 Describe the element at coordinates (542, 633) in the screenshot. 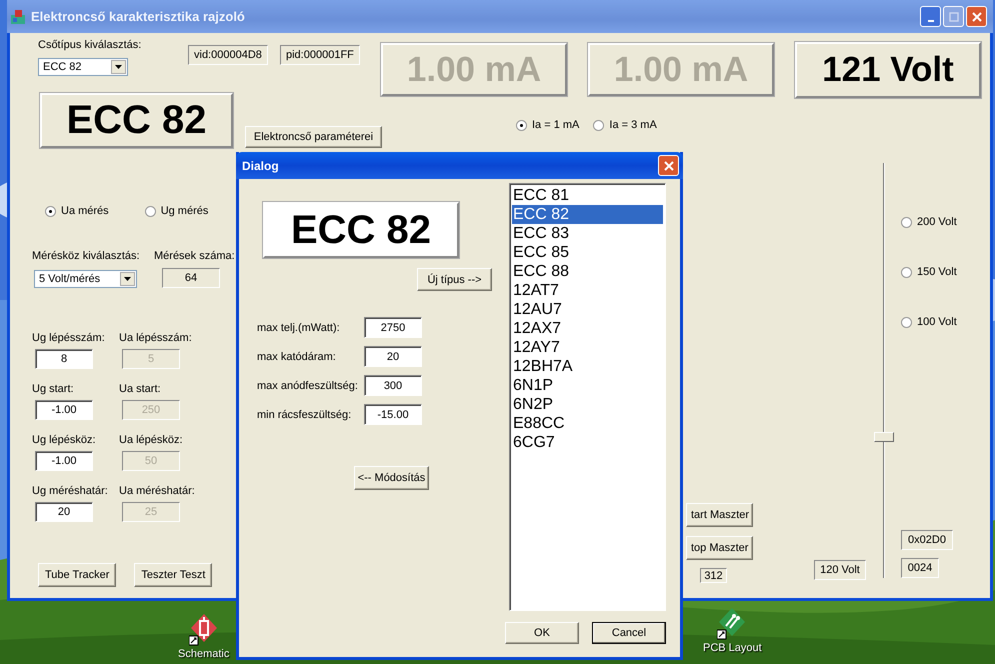

I see `dialog-button: OK` at that location.